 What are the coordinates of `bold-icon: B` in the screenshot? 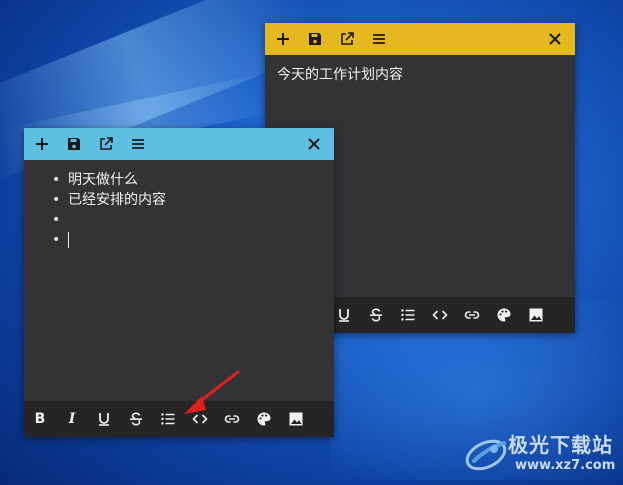 It's located at (40, 419).